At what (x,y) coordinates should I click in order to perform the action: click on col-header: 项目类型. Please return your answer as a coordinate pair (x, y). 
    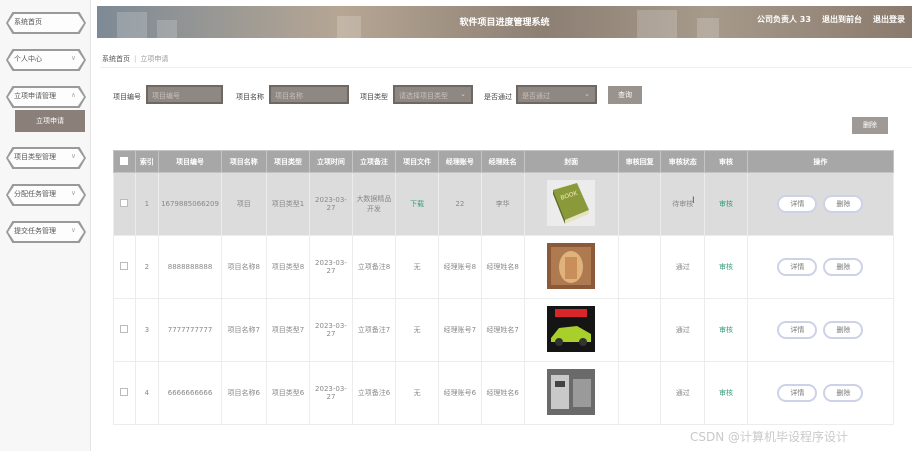
    Looking at the image, I should click on (288, 161).